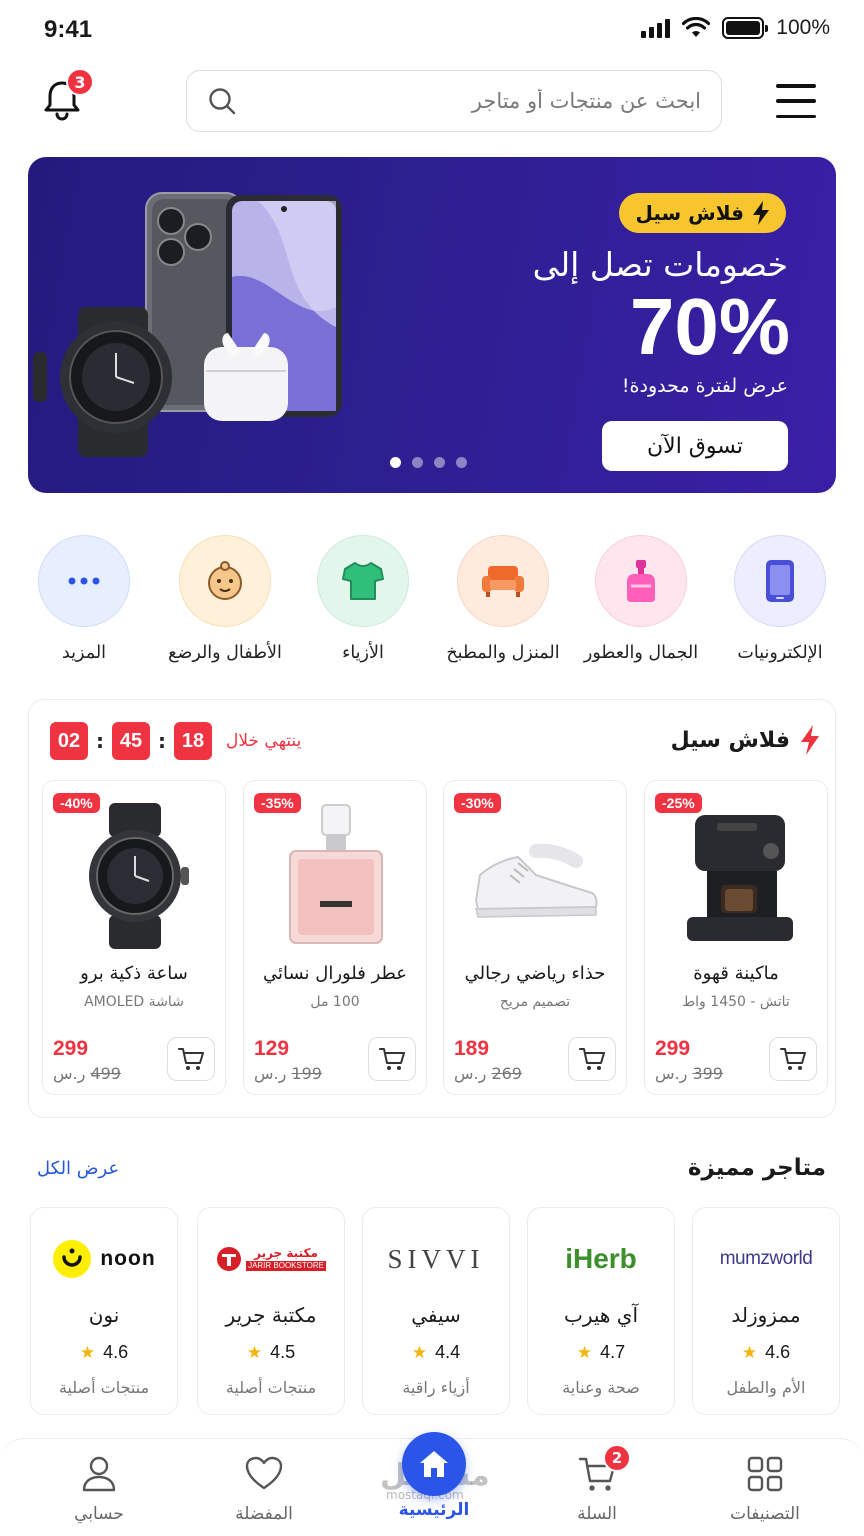  I want to click on nav-cart: السلة, so click(597, 1489).